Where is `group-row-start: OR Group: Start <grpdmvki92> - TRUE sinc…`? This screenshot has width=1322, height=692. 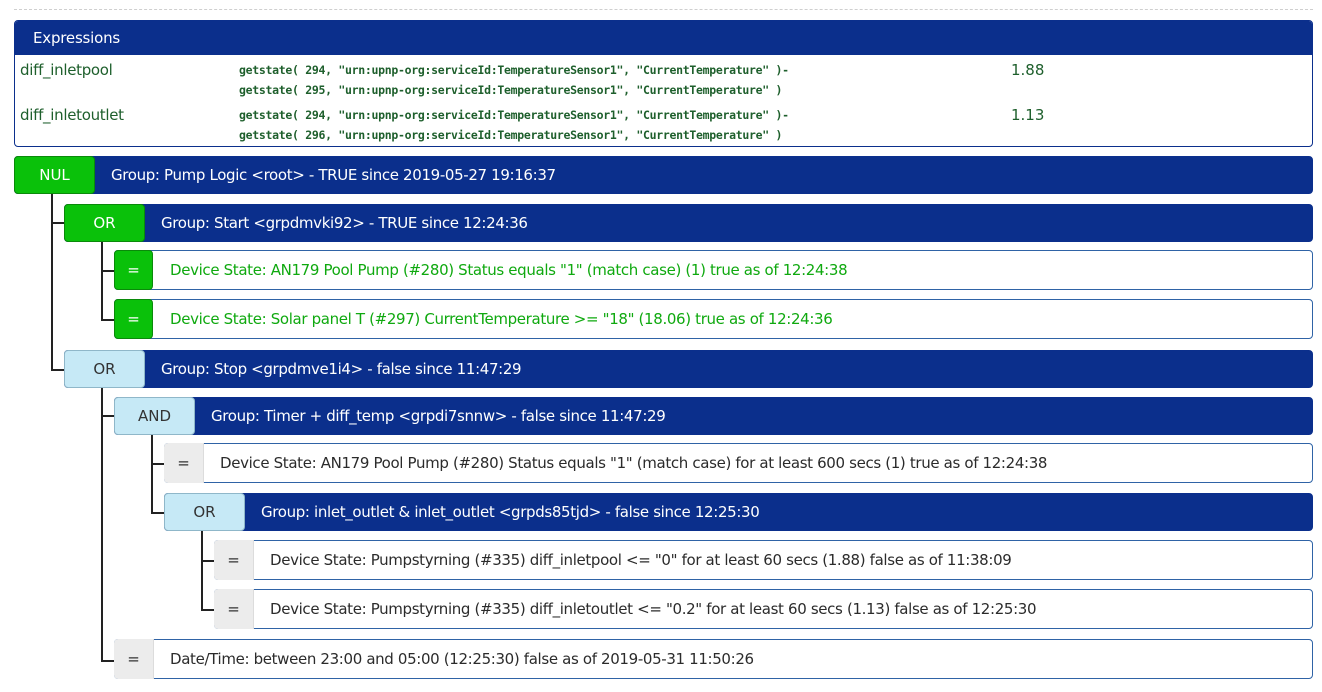 group-row-start: OR Group: Start <grpdmvki92> - TRUE sinc… is located at coordinates (688, 223).